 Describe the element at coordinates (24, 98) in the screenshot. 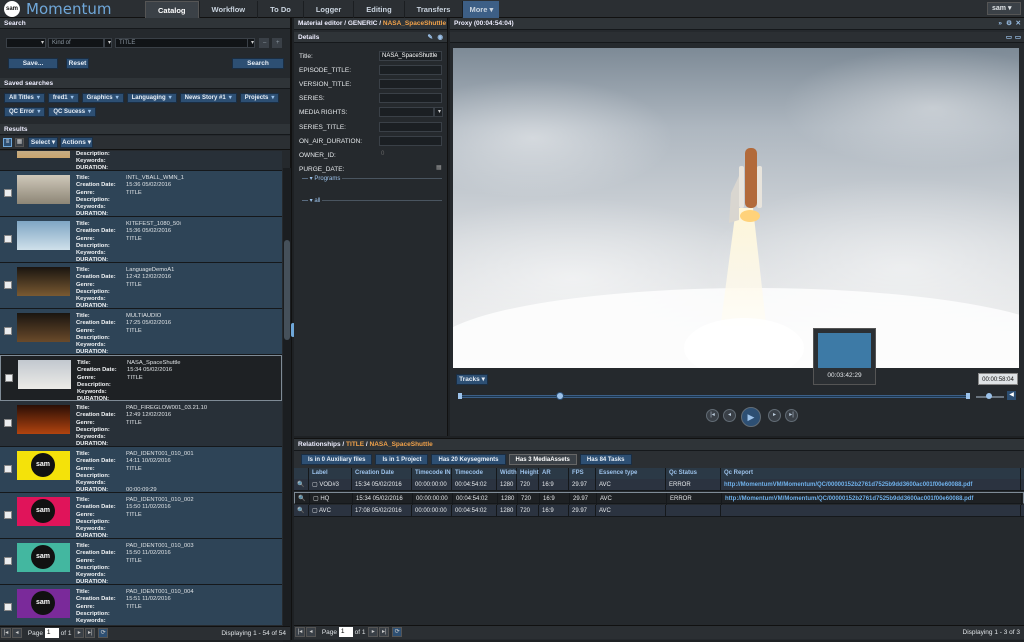

I see `saved-search-chip: All Titles ▾` at that location.